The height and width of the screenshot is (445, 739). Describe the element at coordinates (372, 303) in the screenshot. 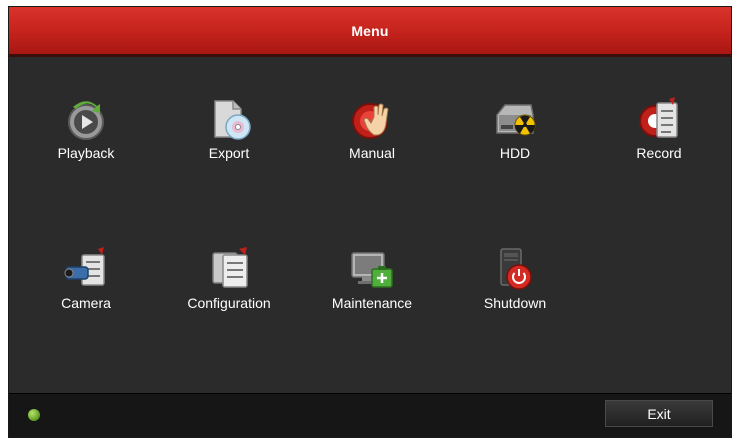

I see `menu-item-label: Maintenance` at that location.